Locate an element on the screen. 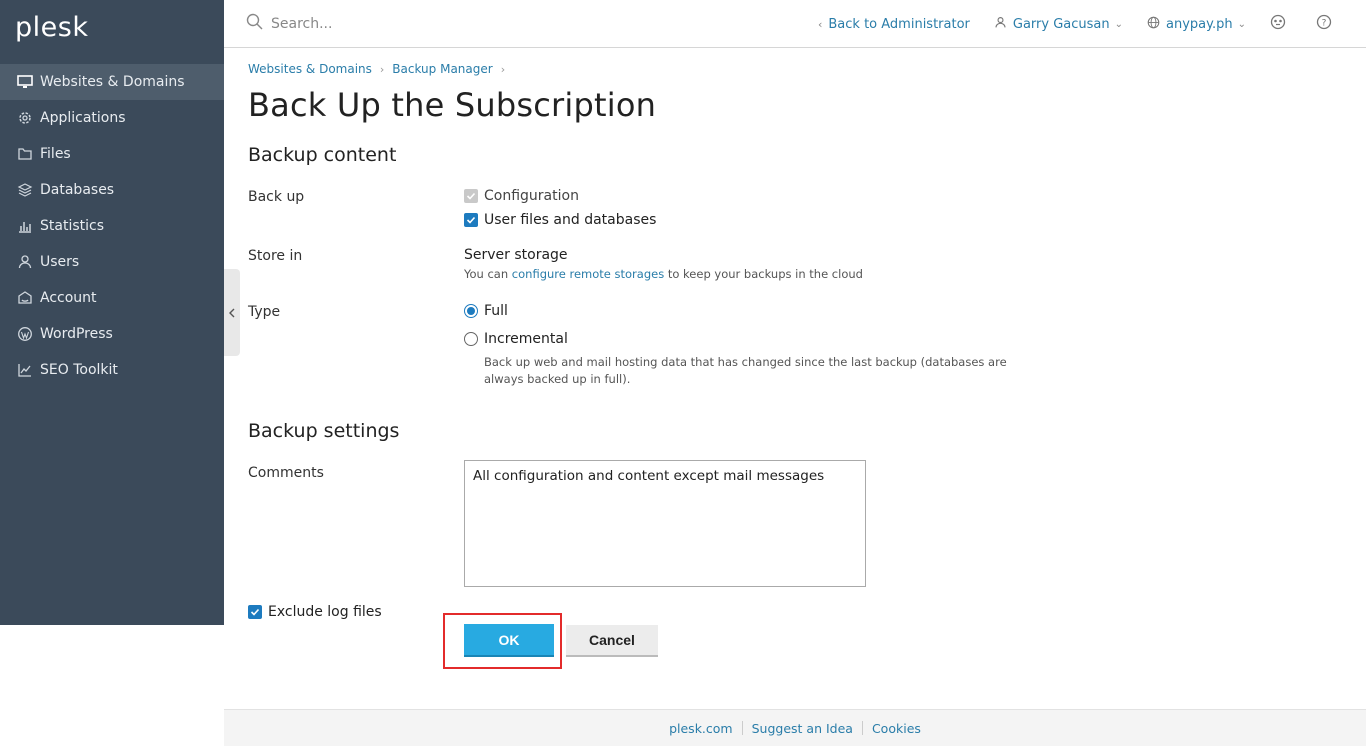 The image size is (1366, 746). account-icon is located at coordinates (25, 298).